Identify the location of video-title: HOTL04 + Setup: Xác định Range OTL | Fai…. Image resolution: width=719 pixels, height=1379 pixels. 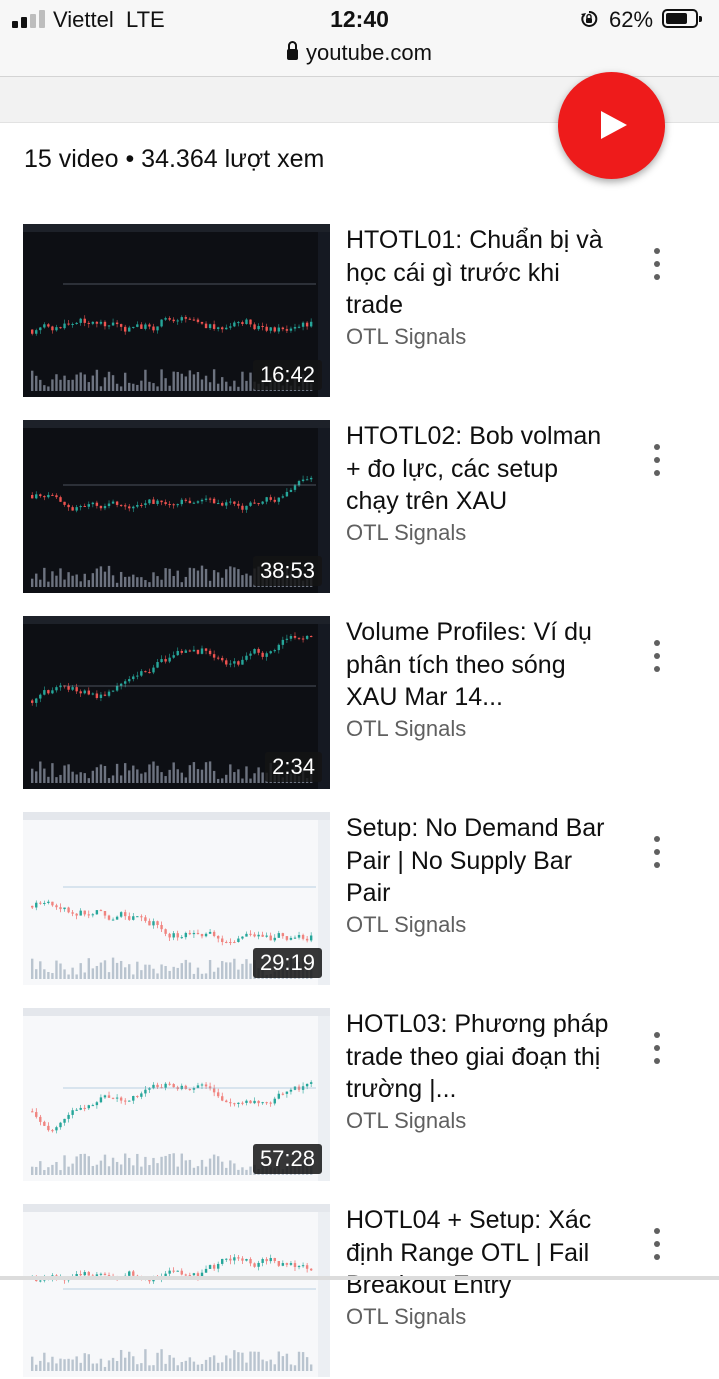
(481, 1253).